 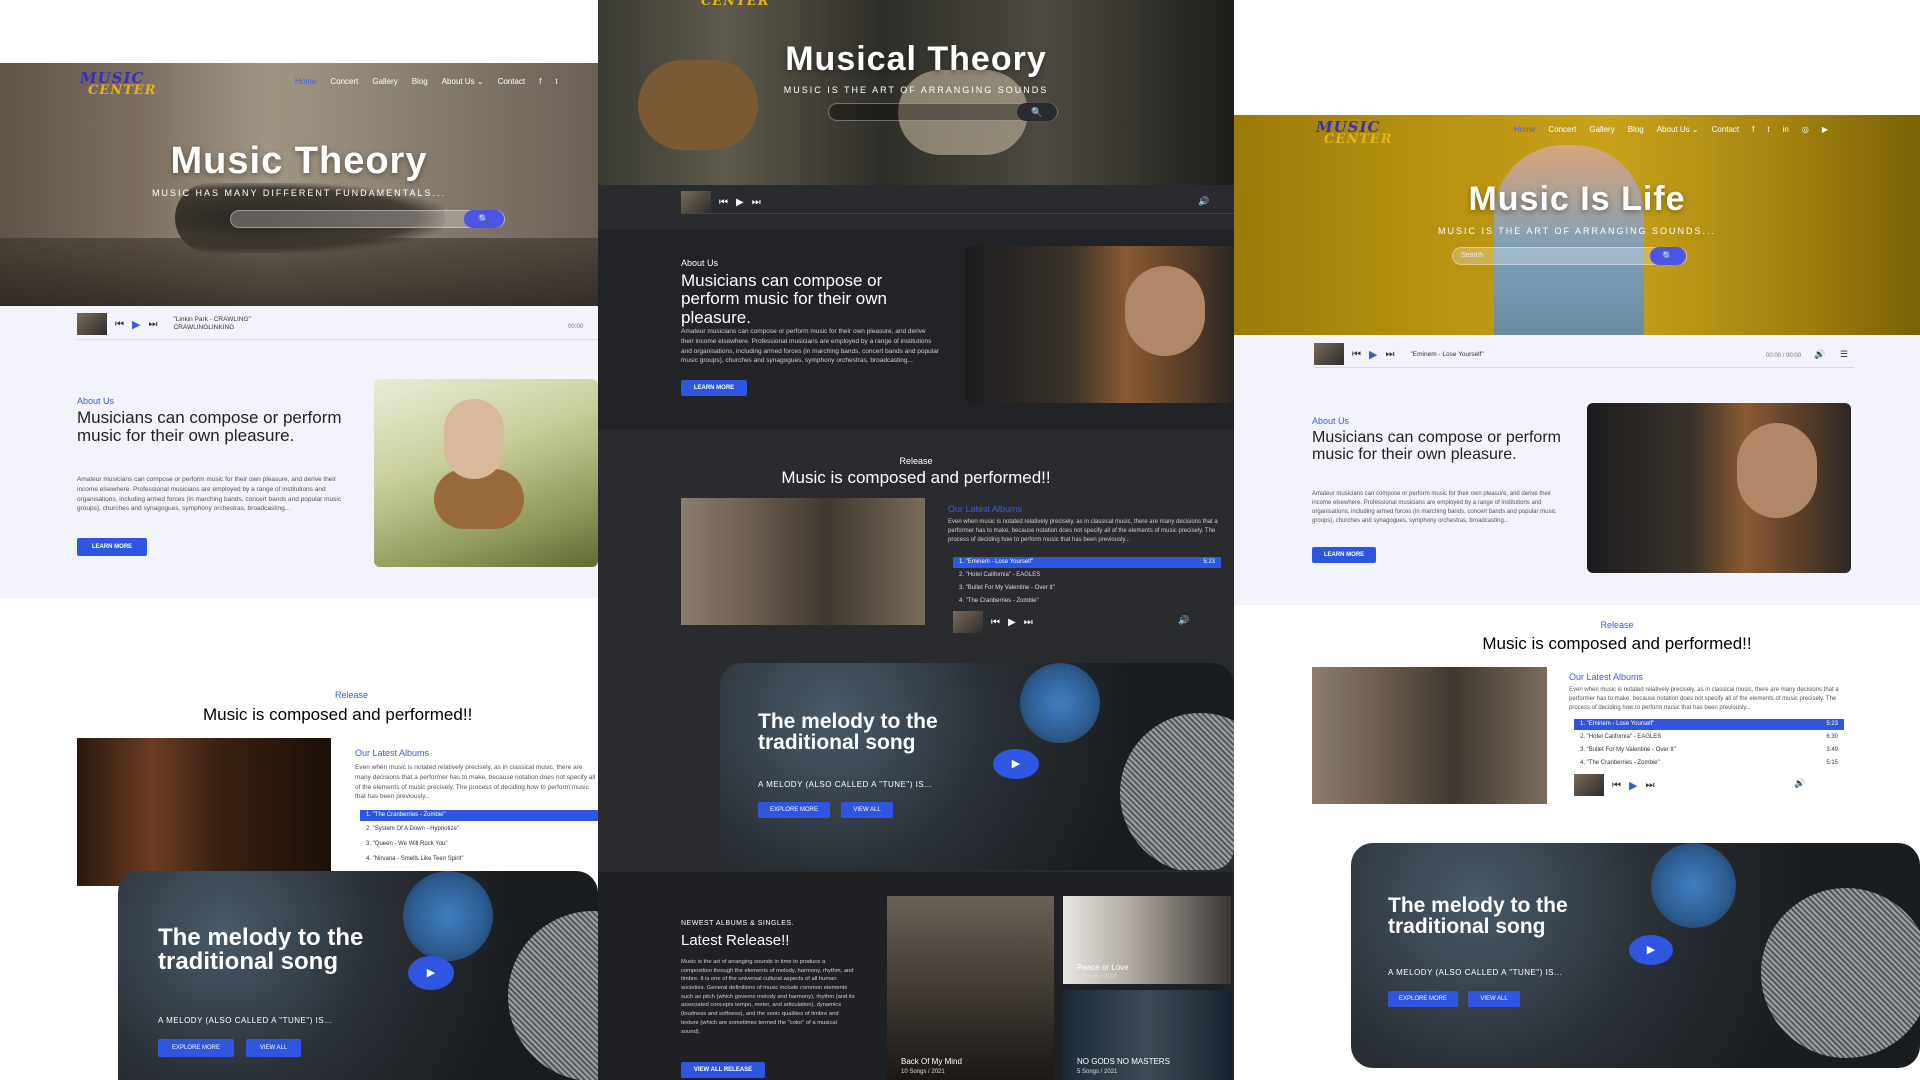 What do you see at coordinates (1103, 967) in the screenshot?
I see `album-title: Peace or Love` at bounding box center [1103, 967].